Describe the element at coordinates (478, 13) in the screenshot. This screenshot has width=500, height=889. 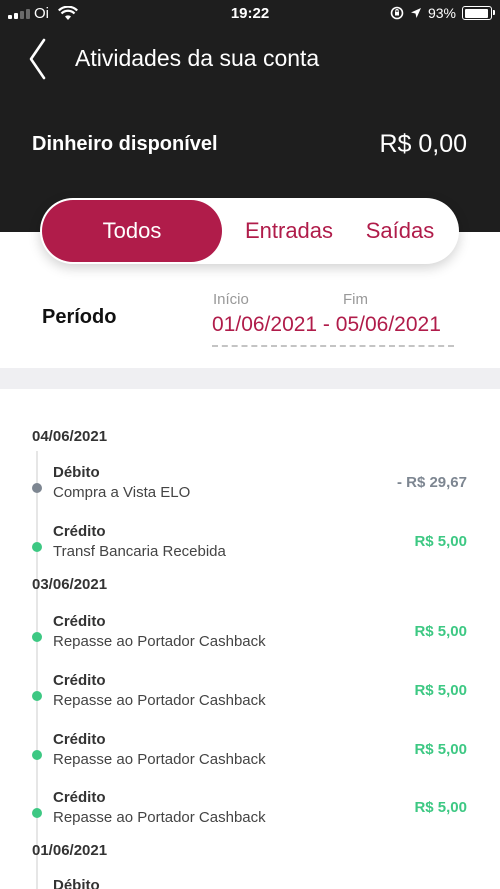
I see `battery-icon` at that location.